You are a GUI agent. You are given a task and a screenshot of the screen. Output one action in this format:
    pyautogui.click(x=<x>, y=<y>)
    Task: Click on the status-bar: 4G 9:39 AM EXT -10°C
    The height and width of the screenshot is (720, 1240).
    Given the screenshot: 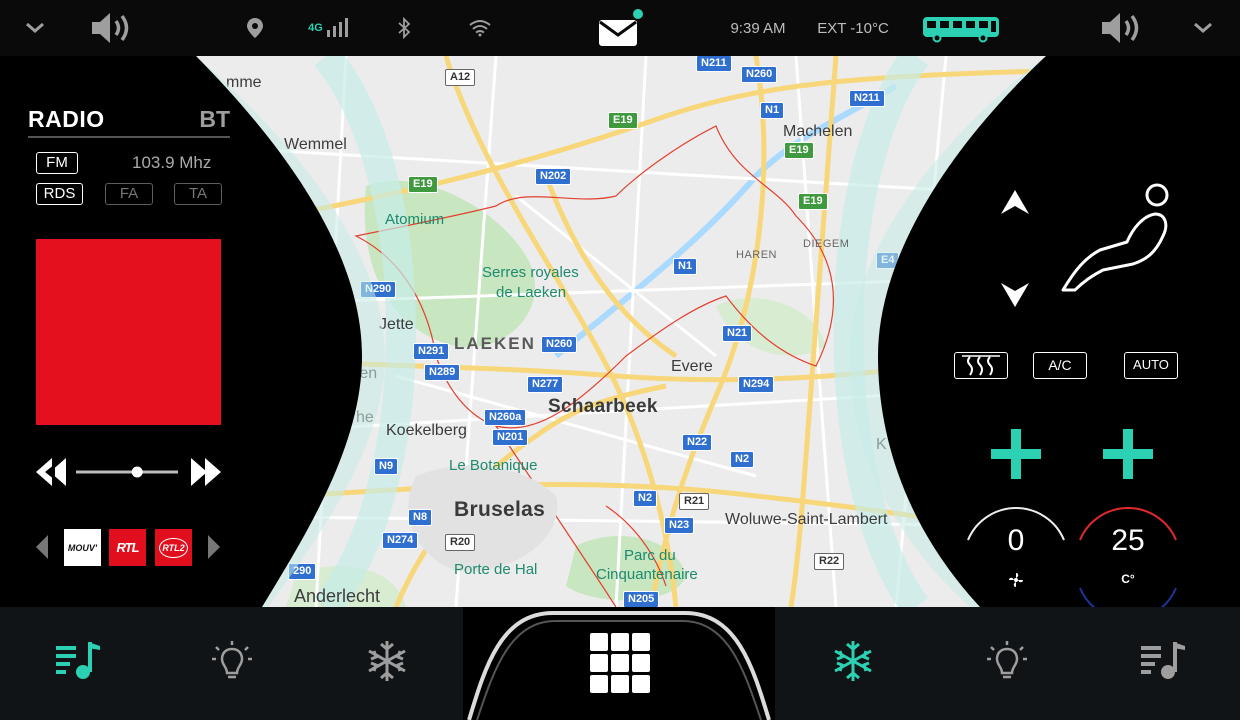 What is the action you would take?
    pyautogui.click(x=620, y=28)
    